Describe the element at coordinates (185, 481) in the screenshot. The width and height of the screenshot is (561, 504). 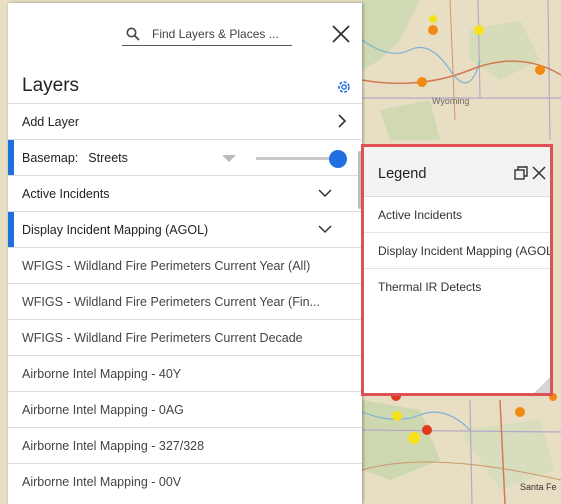
I see `layer-item: Airborne Intel Mapping - 00V` at that location.